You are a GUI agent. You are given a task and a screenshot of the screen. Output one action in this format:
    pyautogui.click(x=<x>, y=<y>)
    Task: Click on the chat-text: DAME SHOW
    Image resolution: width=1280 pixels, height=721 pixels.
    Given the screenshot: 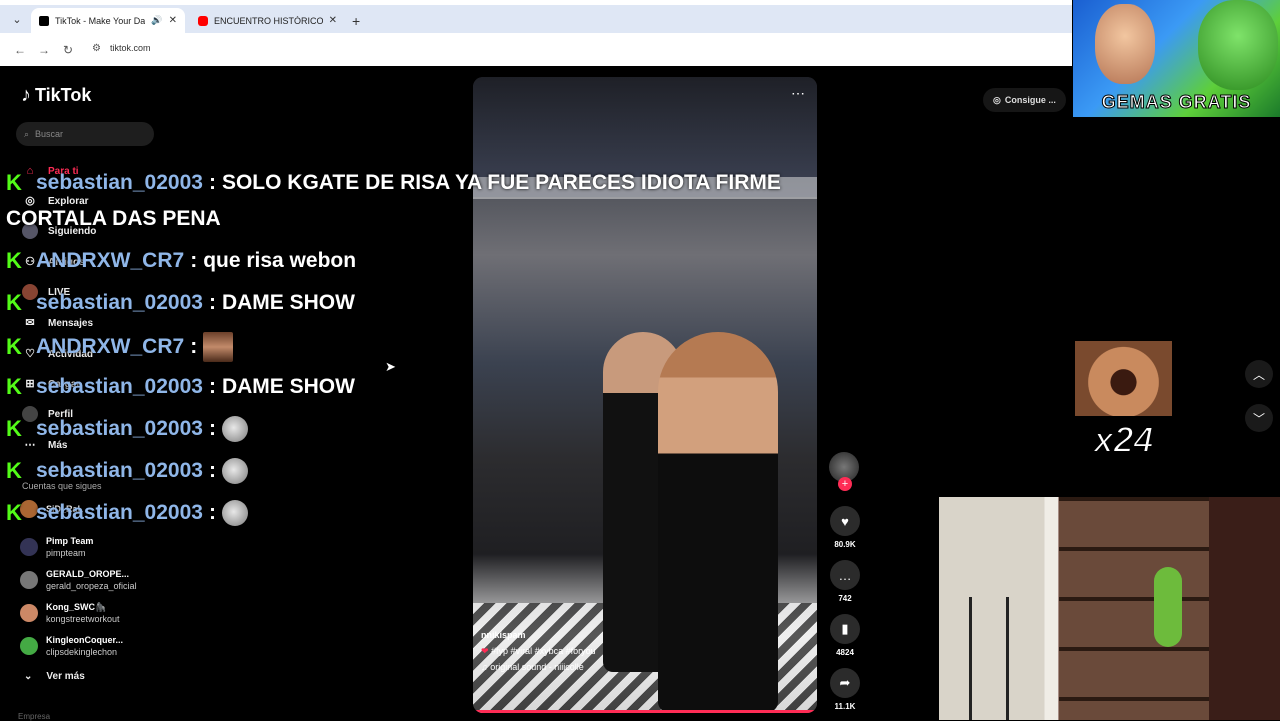 What is the action you would take?
    pyautogui.click(x=288, y=386)
    